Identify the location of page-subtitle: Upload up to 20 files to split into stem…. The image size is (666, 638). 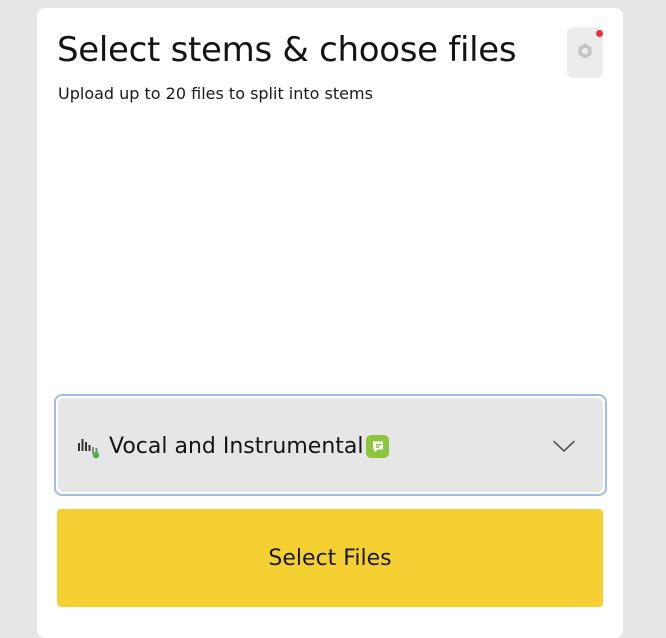
(215, 93).